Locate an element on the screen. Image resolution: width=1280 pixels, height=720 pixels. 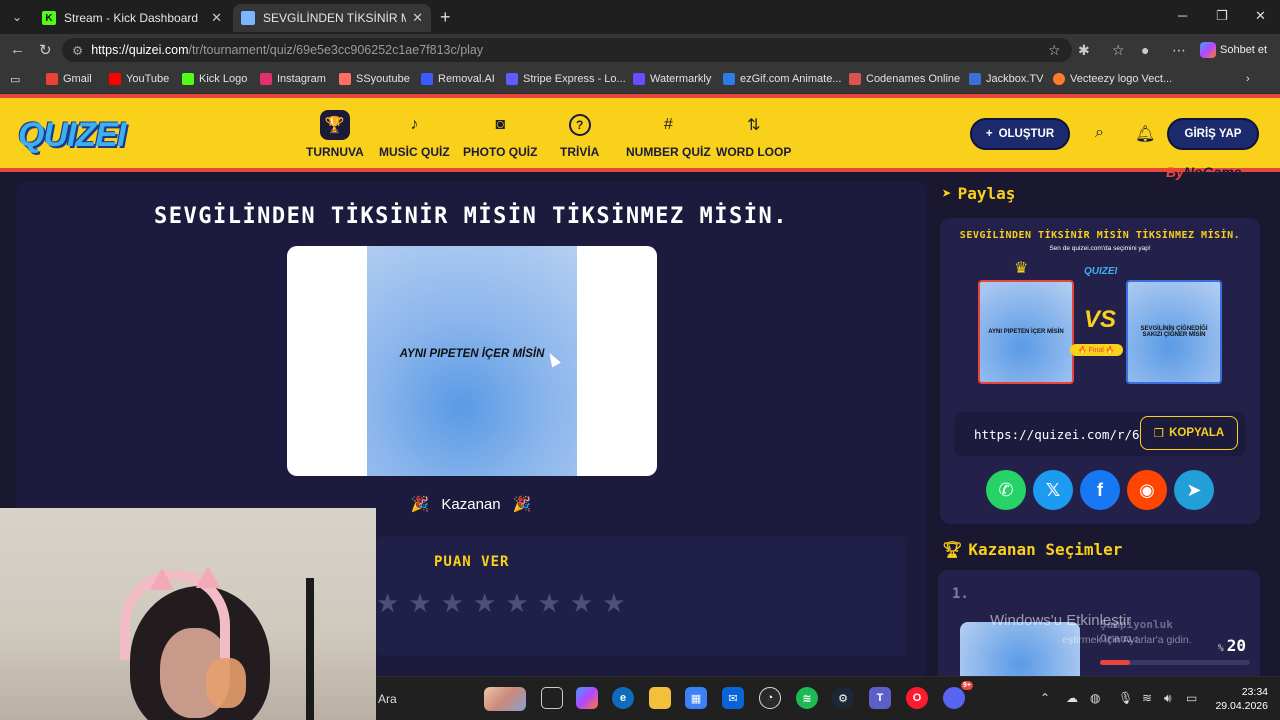
create-button: + OLUŞTUR is located at coordinates (1020, 134).